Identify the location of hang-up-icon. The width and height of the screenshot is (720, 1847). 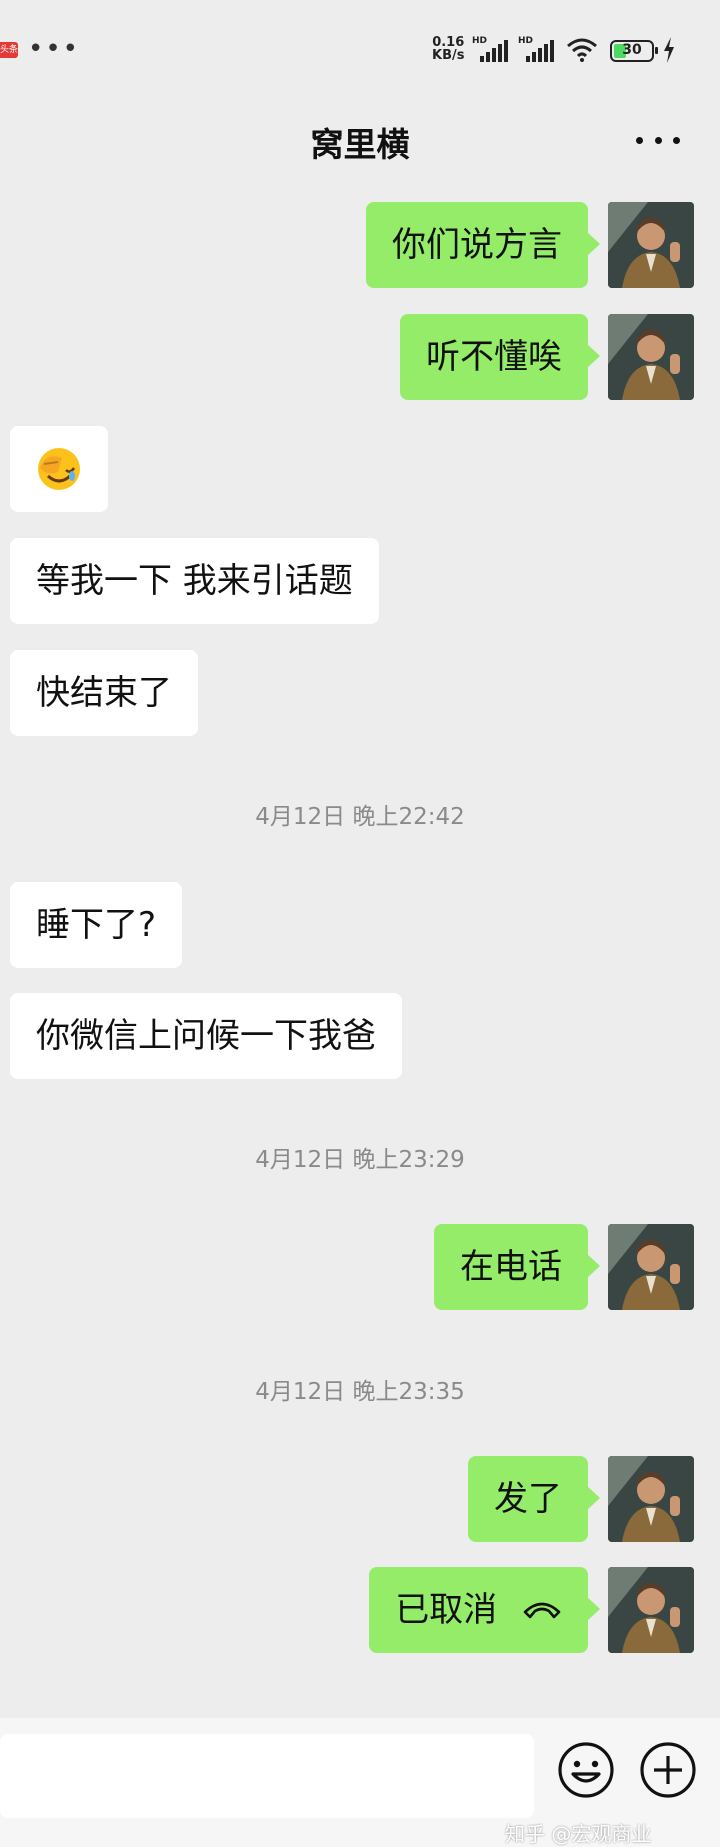
(542, 1610).